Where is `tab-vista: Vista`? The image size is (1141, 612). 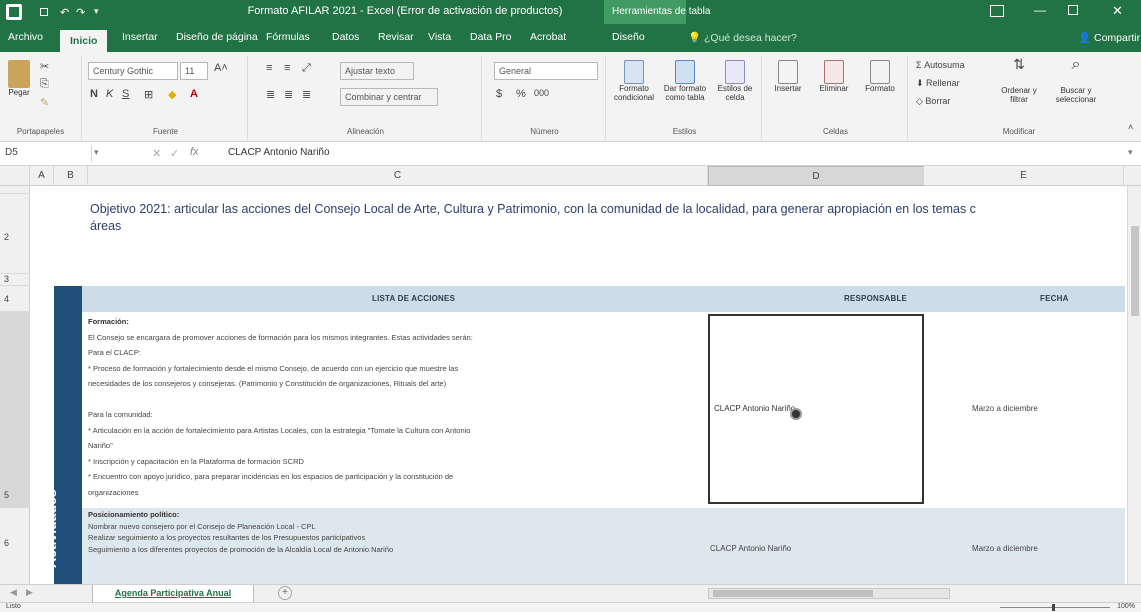 tab-vista: Vista is located at coordinates (439, 37).